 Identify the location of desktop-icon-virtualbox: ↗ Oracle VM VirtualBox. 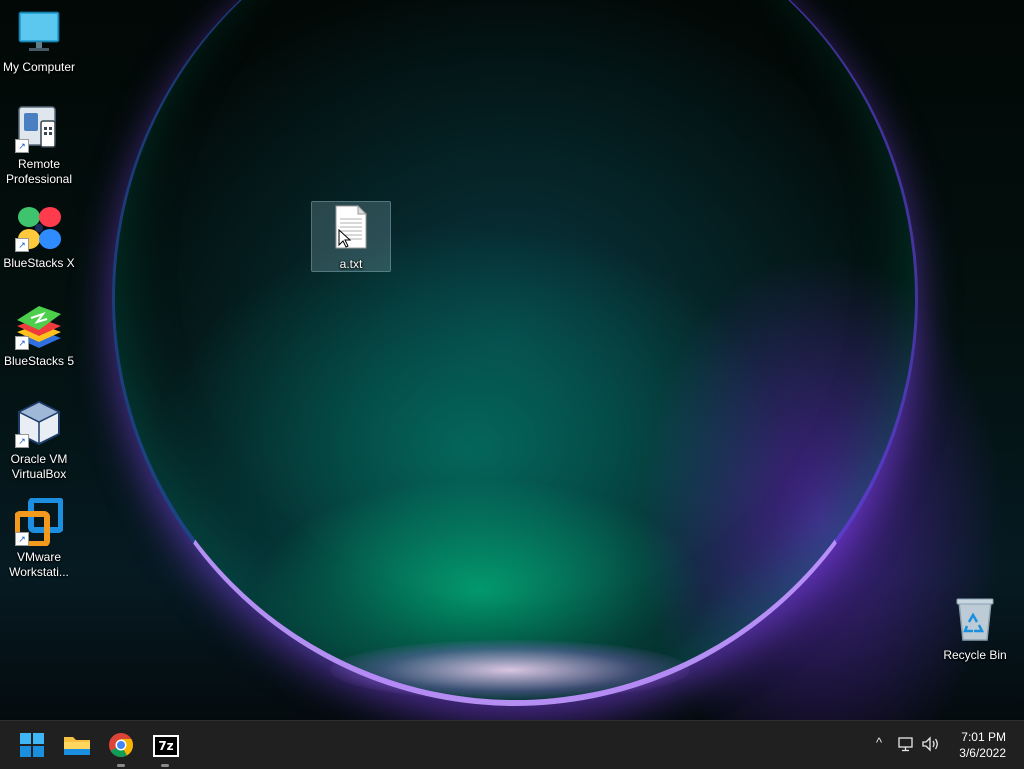
(39, 441).